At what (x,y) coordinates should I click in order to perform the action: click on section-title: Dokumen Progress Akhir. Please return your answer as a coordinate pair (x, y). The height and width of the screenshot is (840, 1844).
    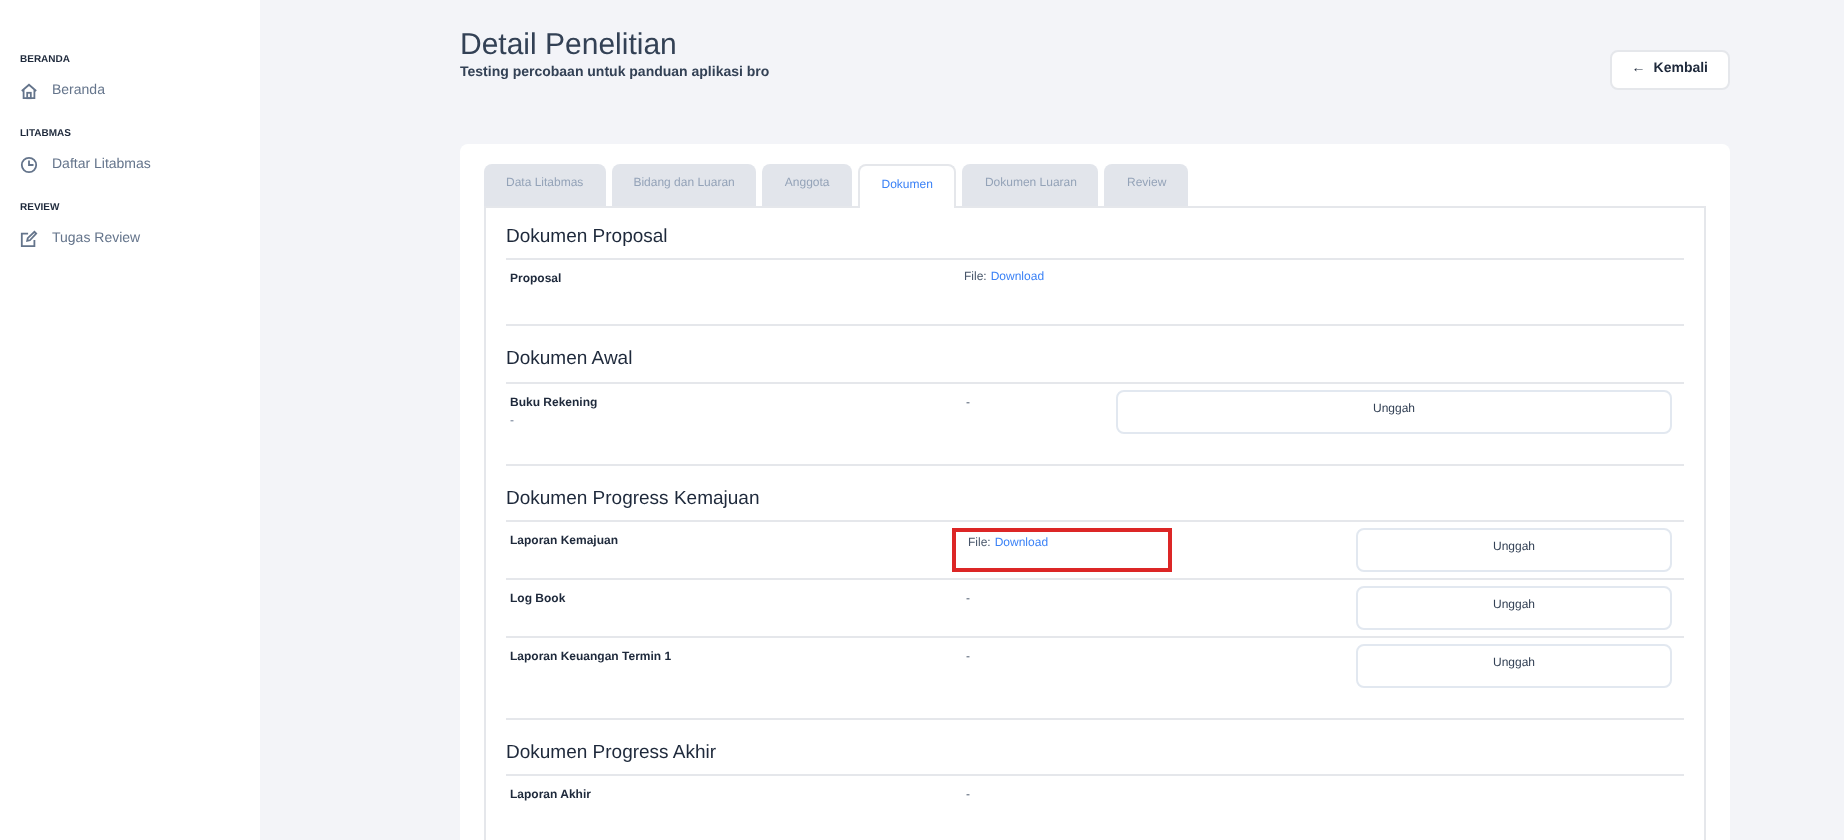
    Looking at the image, I should click on (1095, 757).